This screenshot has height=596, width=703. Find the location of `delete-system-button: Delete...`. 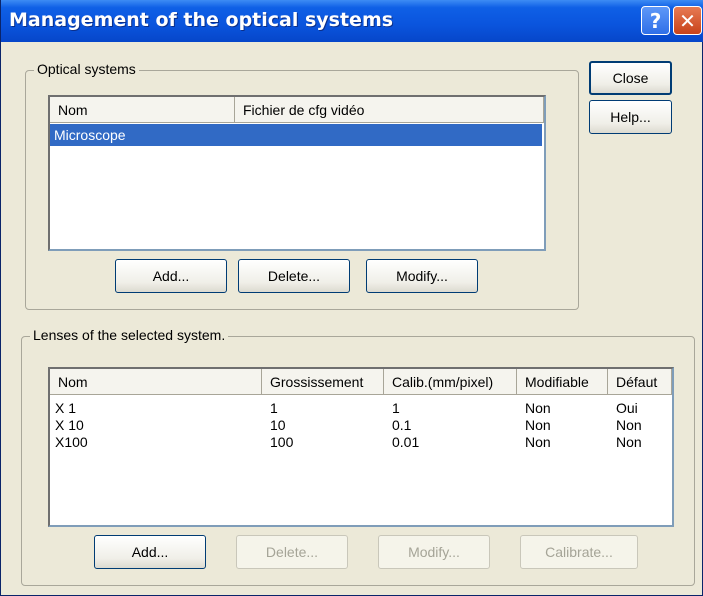

delete-system-button: Delete... is located at coordinates (294, 276).